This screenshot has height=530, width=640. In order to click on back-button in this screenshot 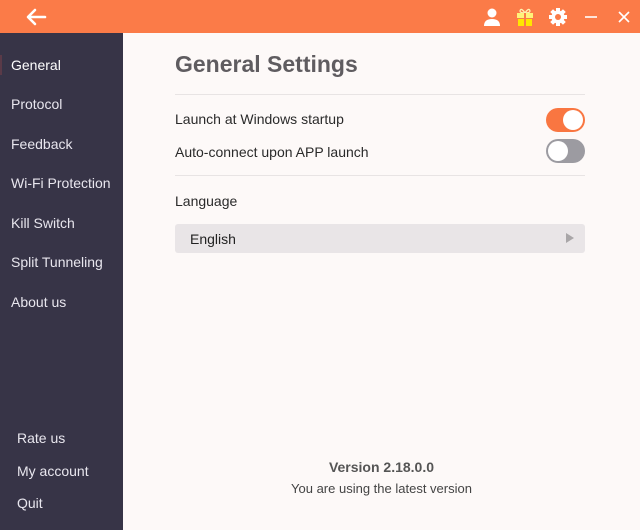, I will do `click(37, 17)`.